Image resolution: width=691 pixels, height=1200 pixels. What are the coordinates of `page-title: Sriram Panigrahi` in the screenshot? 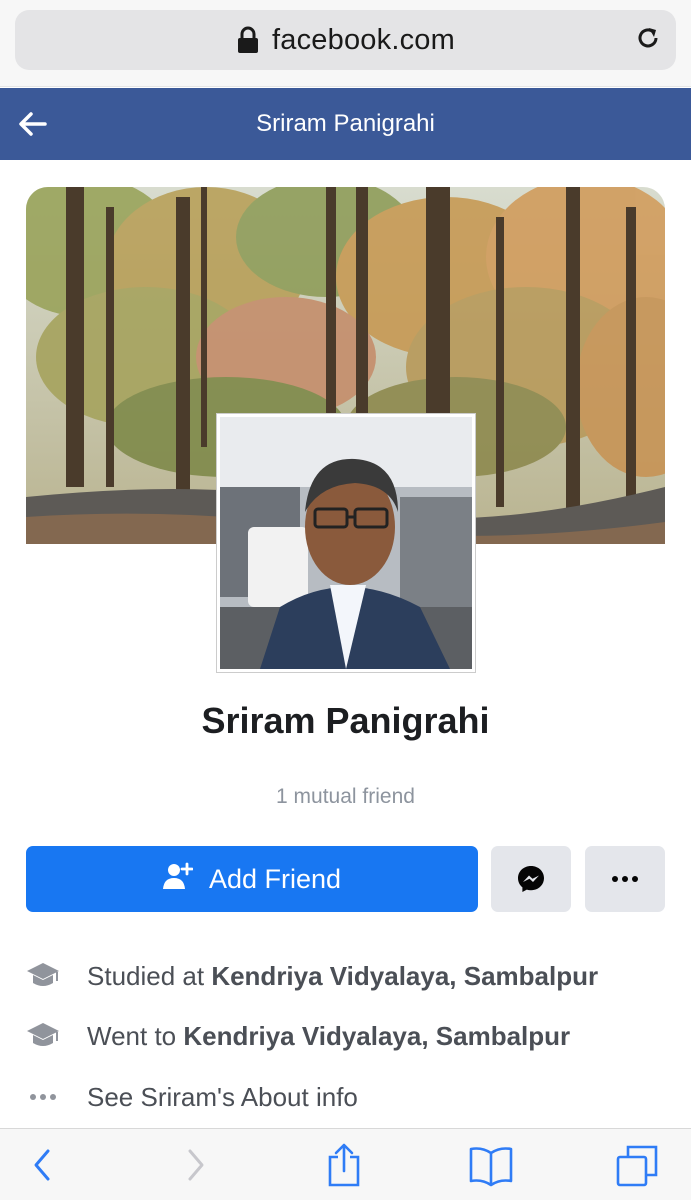 It's located at (345, 123).